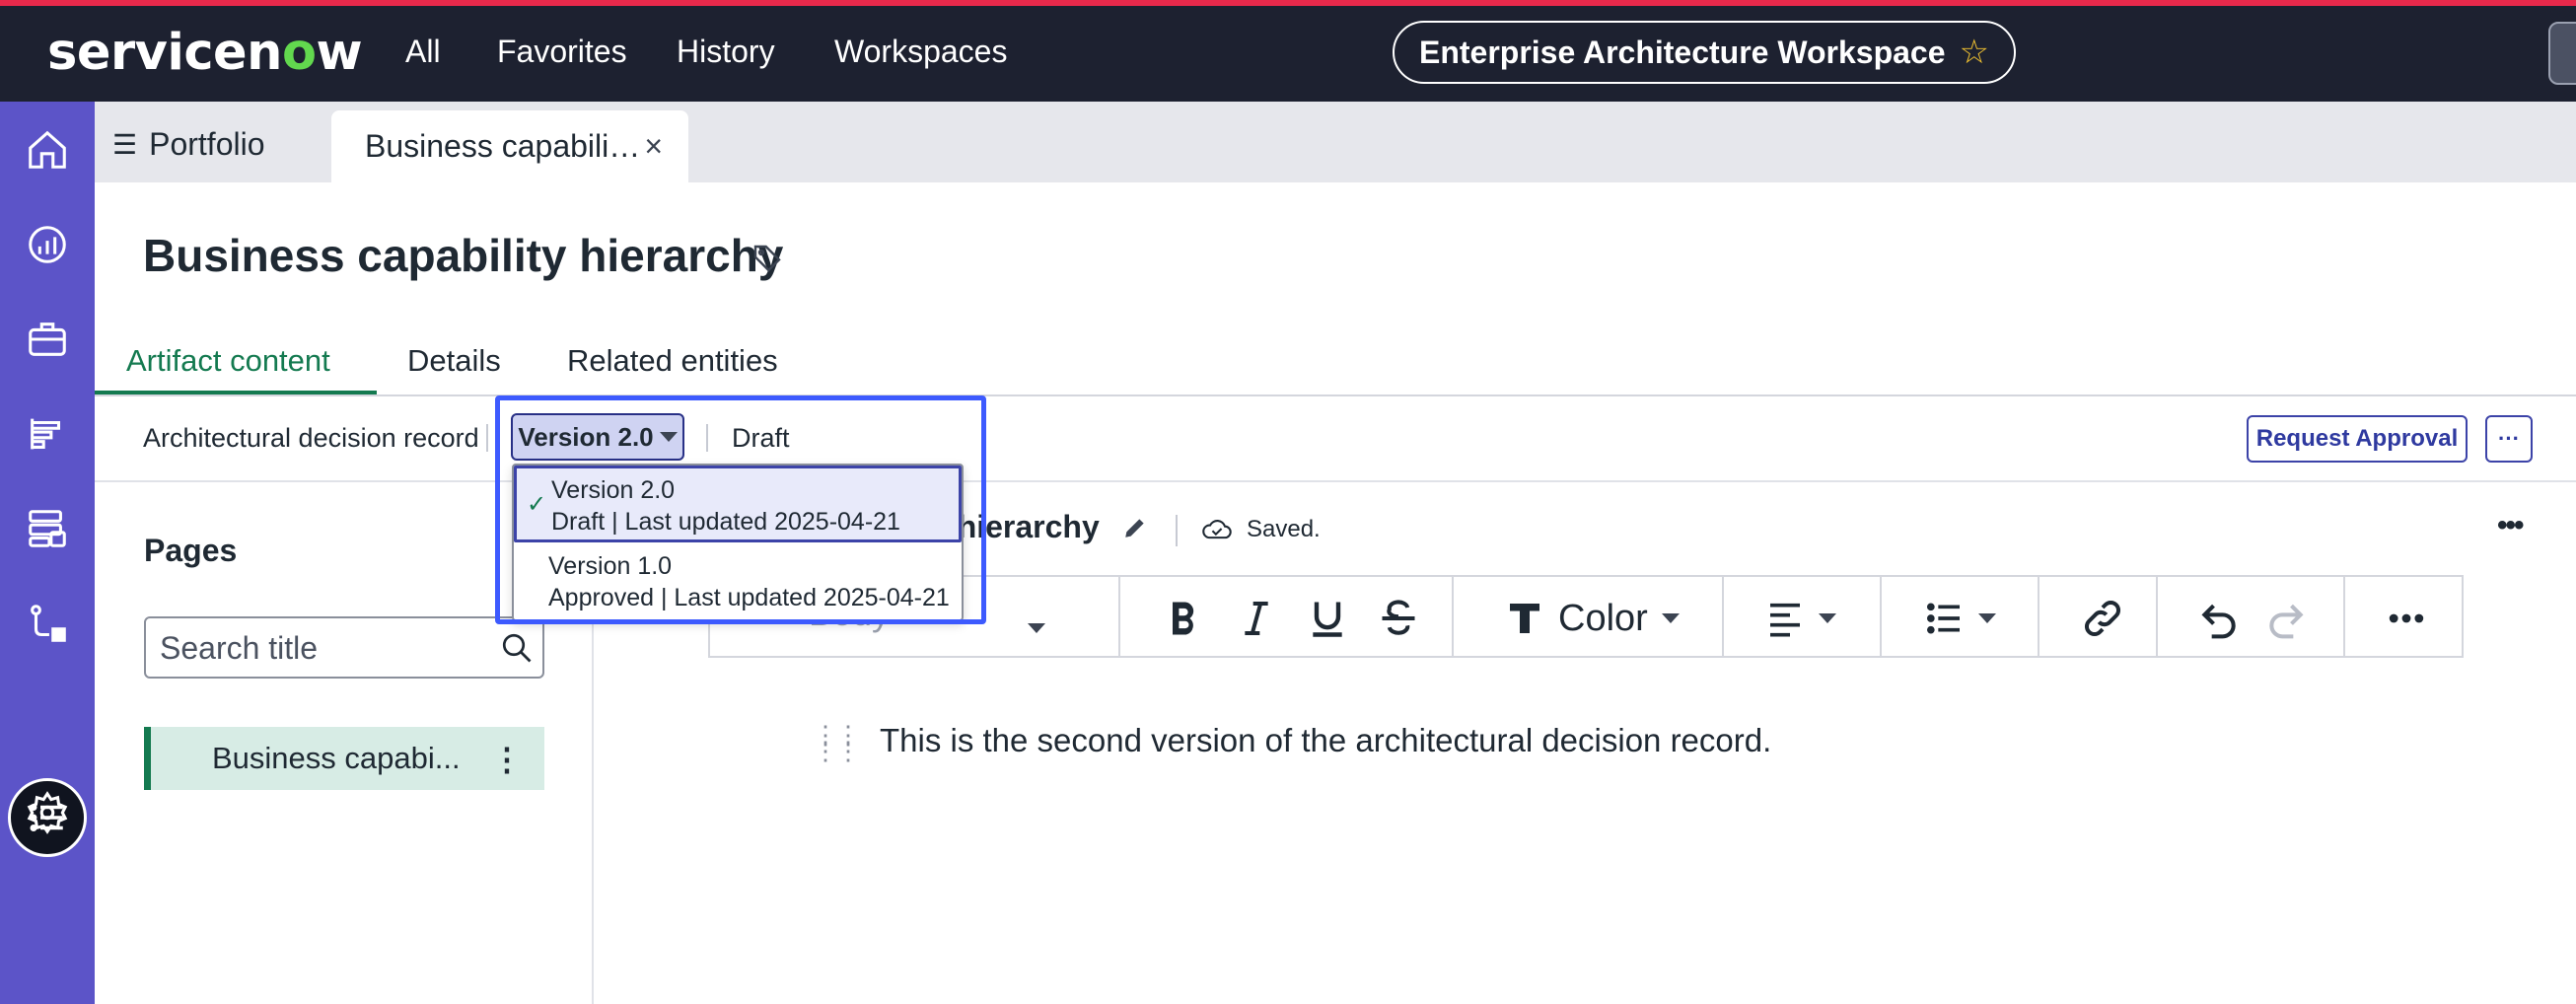  I want to click on align-left-icon, so click(1800, 618).